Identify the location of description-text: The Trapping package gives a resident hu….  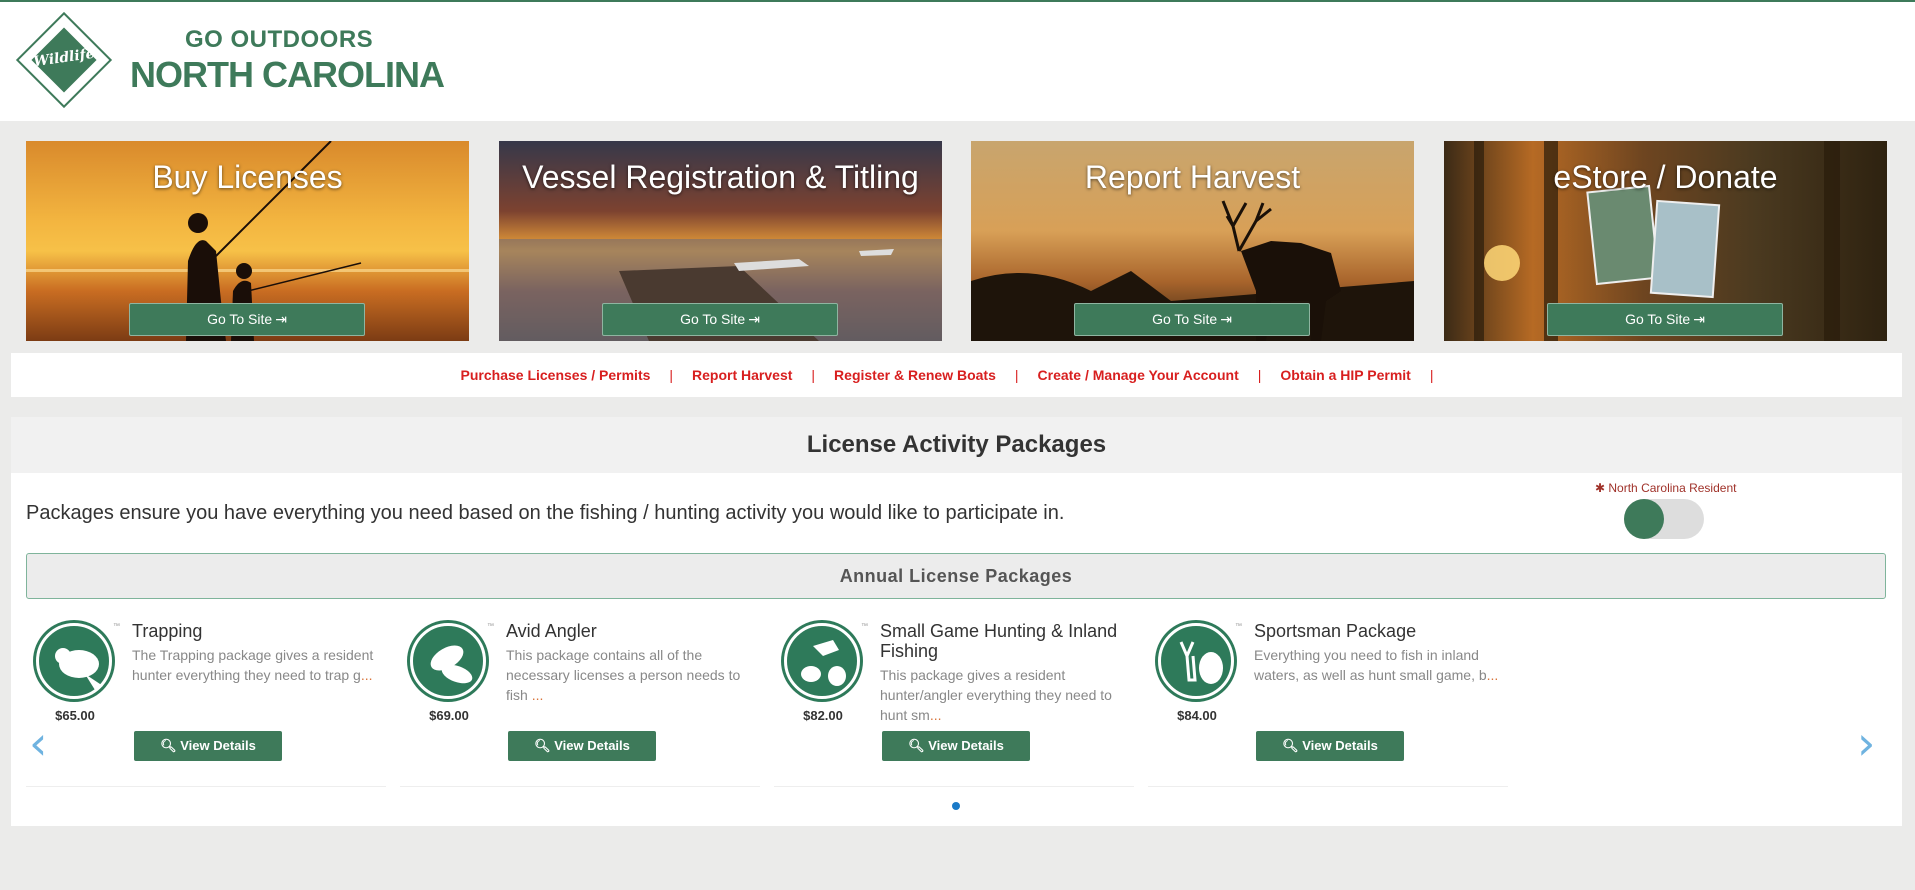
(253, 665).